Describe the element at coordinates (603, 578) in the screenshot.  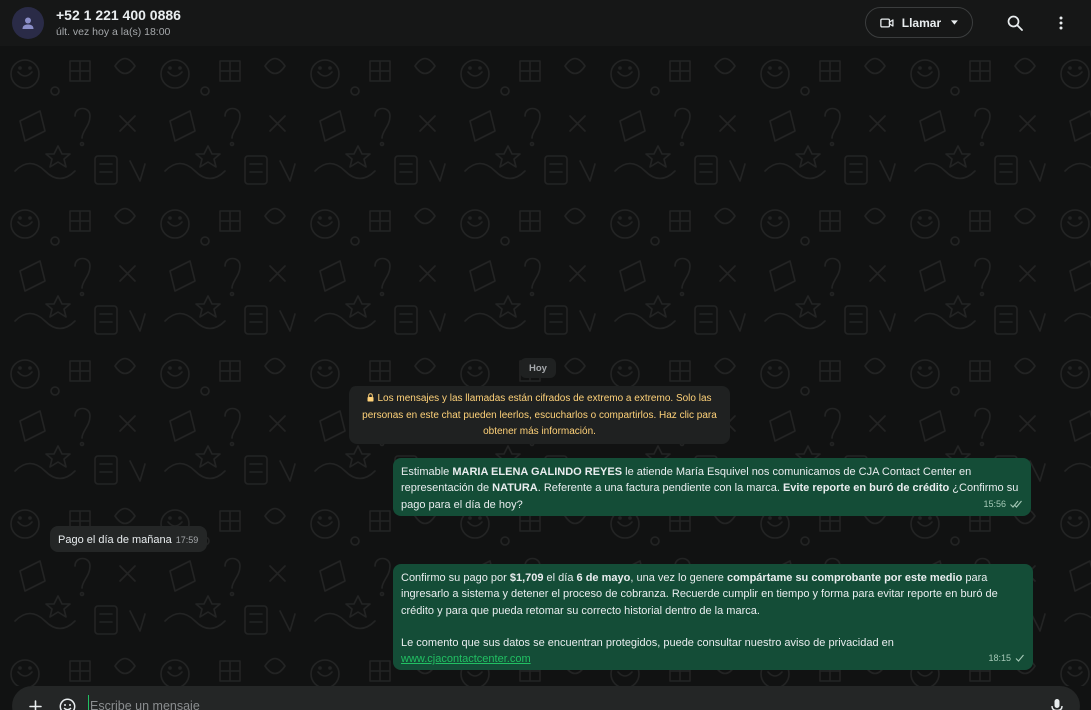
I see `text-bold-segment: 6 de mayo` at that location.